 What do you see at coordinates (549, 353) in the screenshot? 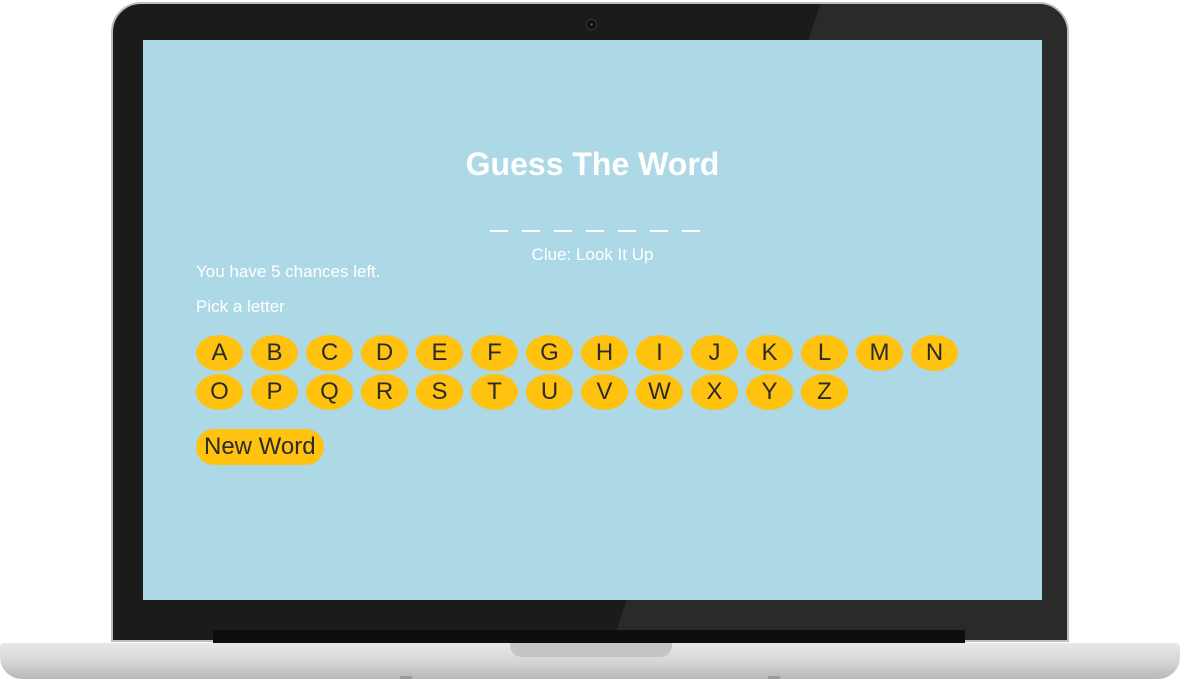
I see `letter-button-g: G` at bounding box center [549, 353].